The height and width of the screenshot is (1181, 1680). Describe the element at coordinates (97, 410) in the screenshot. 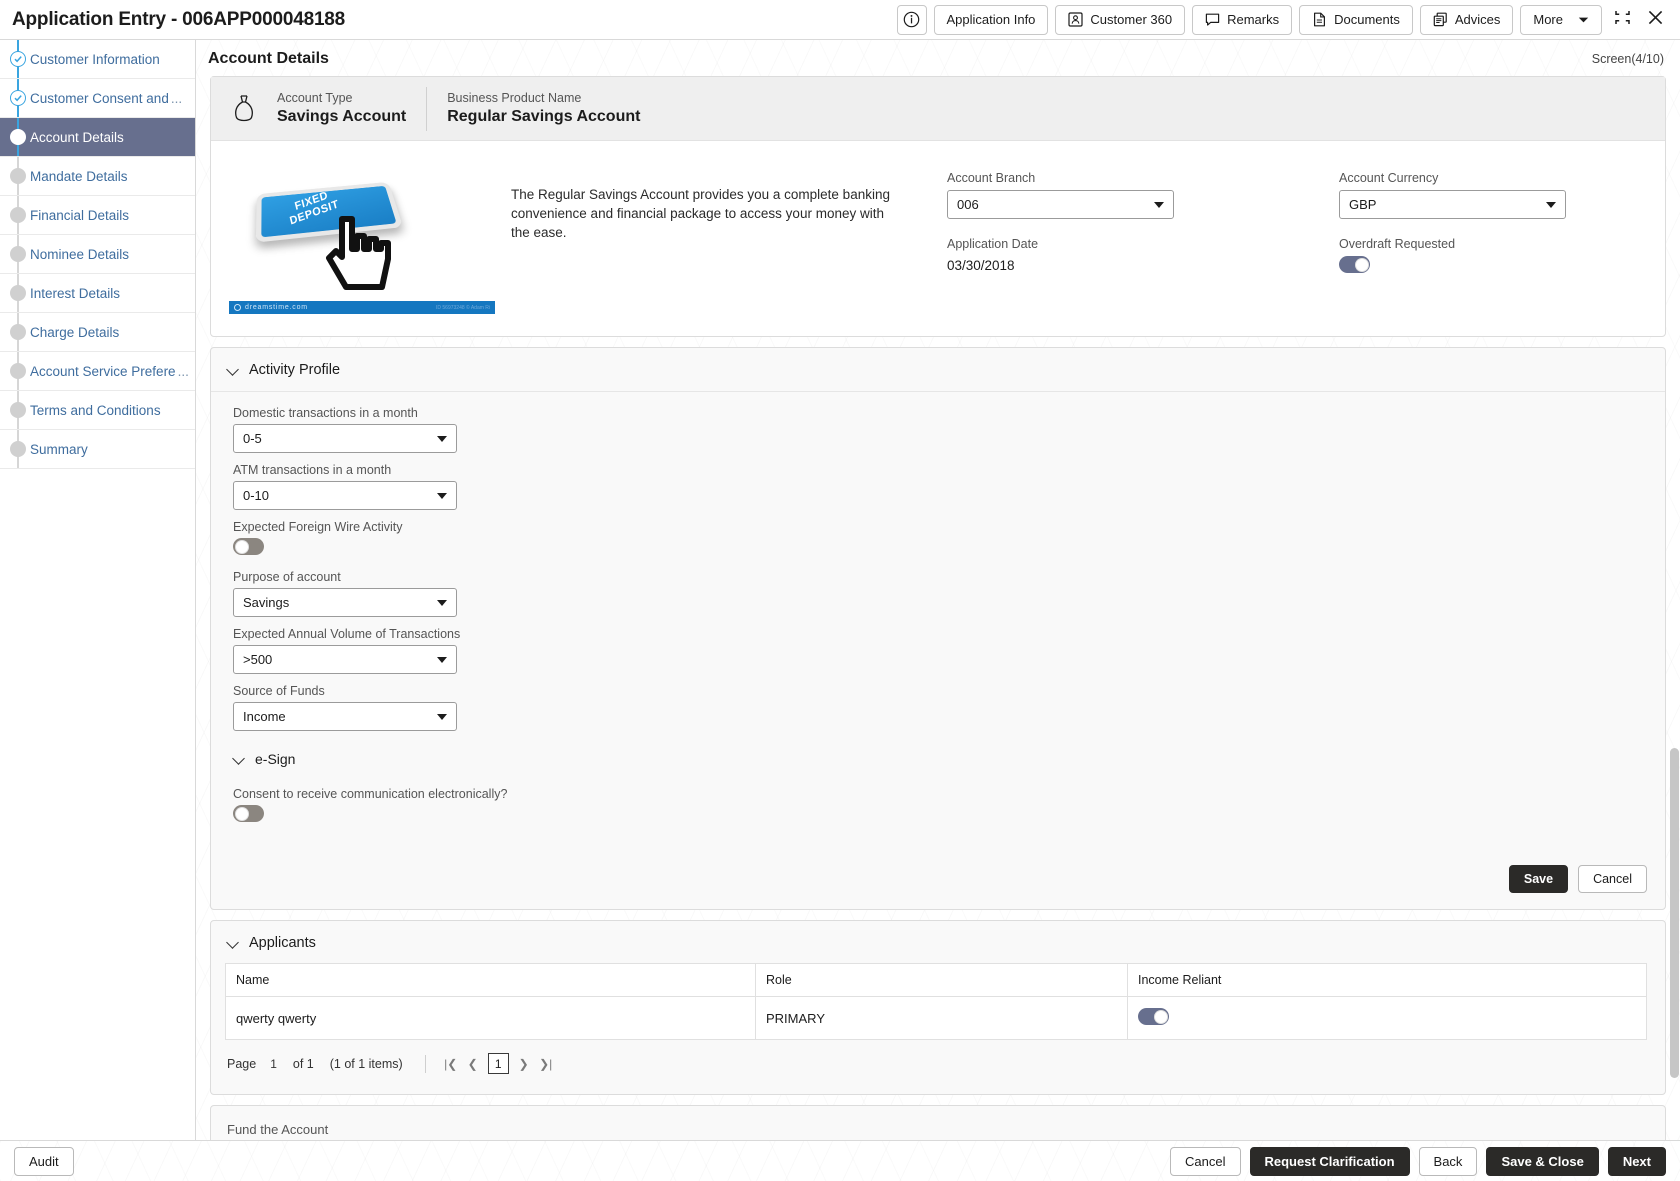

I see `sidebar-item-terms-and-conditions: Terms and Conditions` at that location.